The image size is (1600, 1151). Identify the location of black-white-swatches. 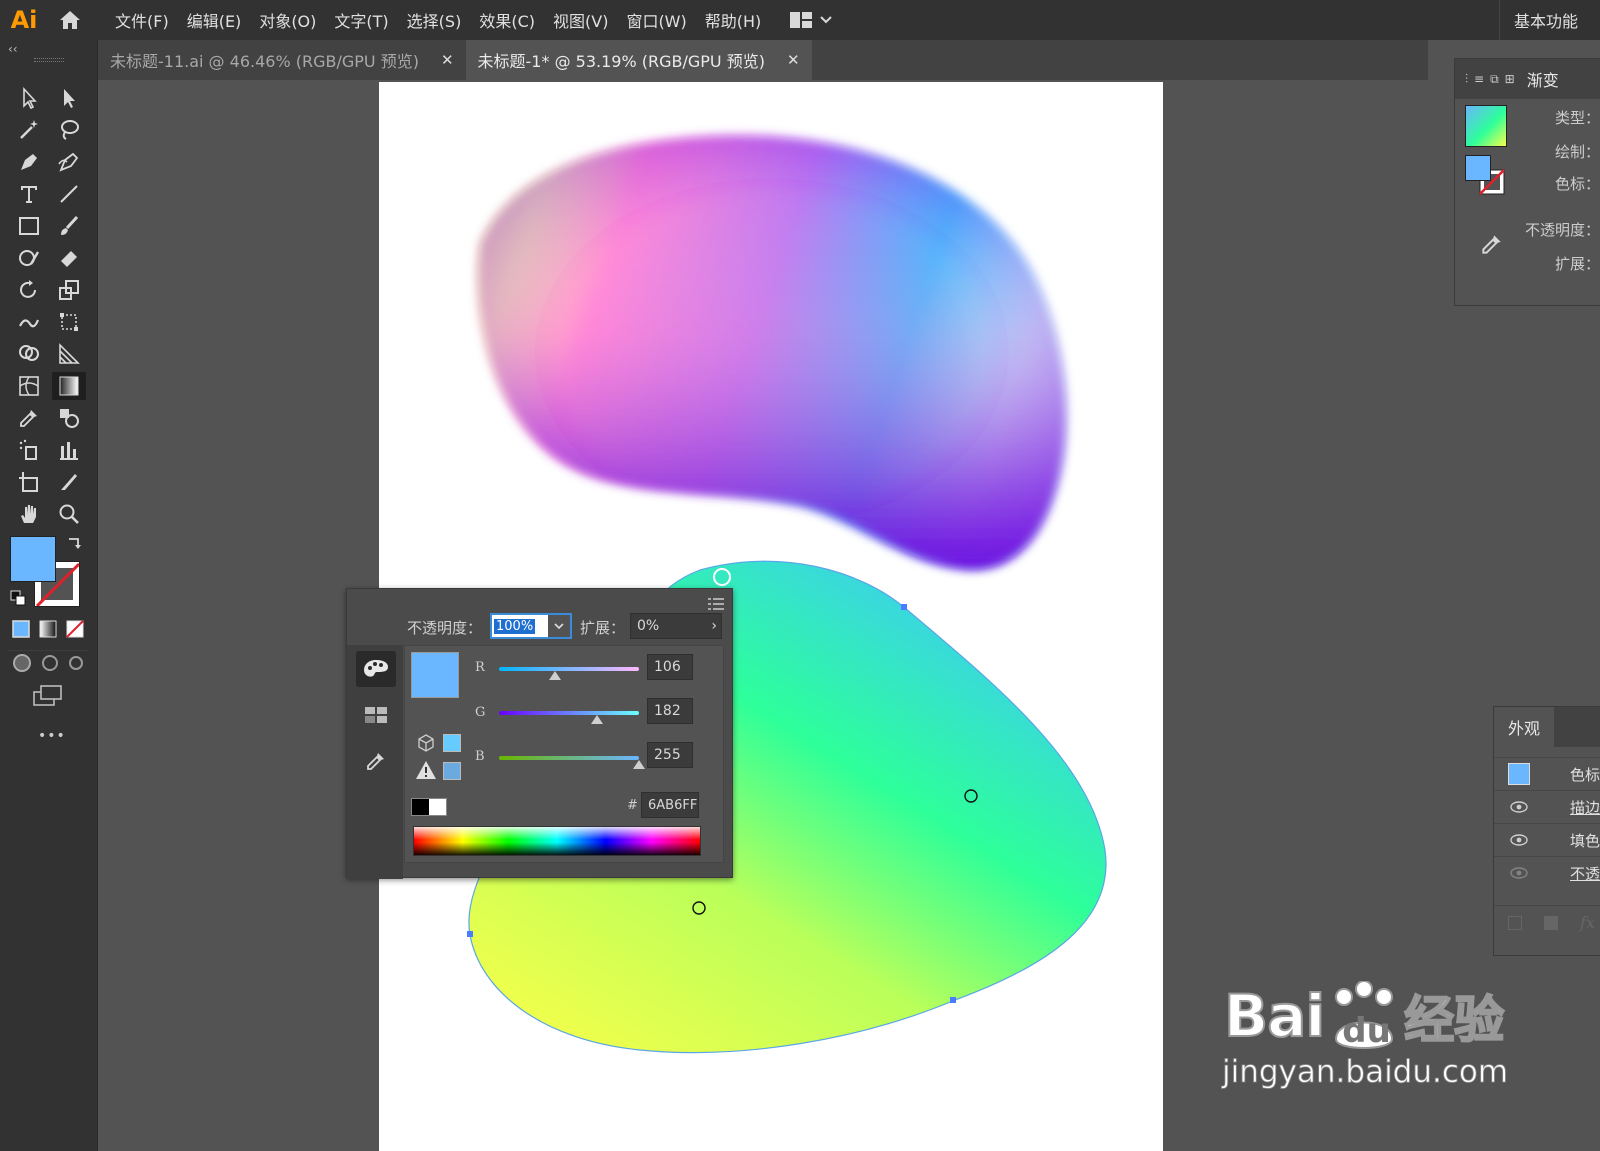
(429, 807).